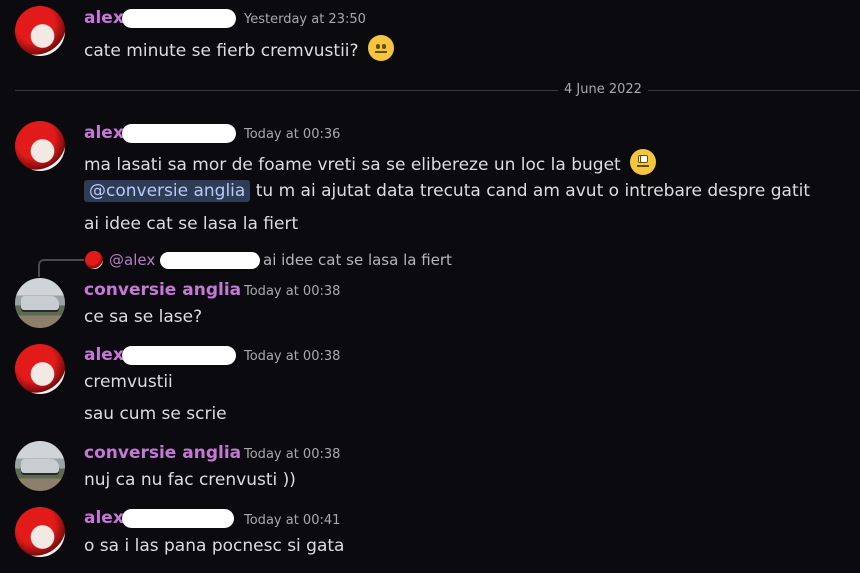 The width and height of the screenshot is (860, 573). Describe the element at coordinates (214, 546) in the screenshot. I see `message-text: o sa i las pana pocnesc si gata` at that location.